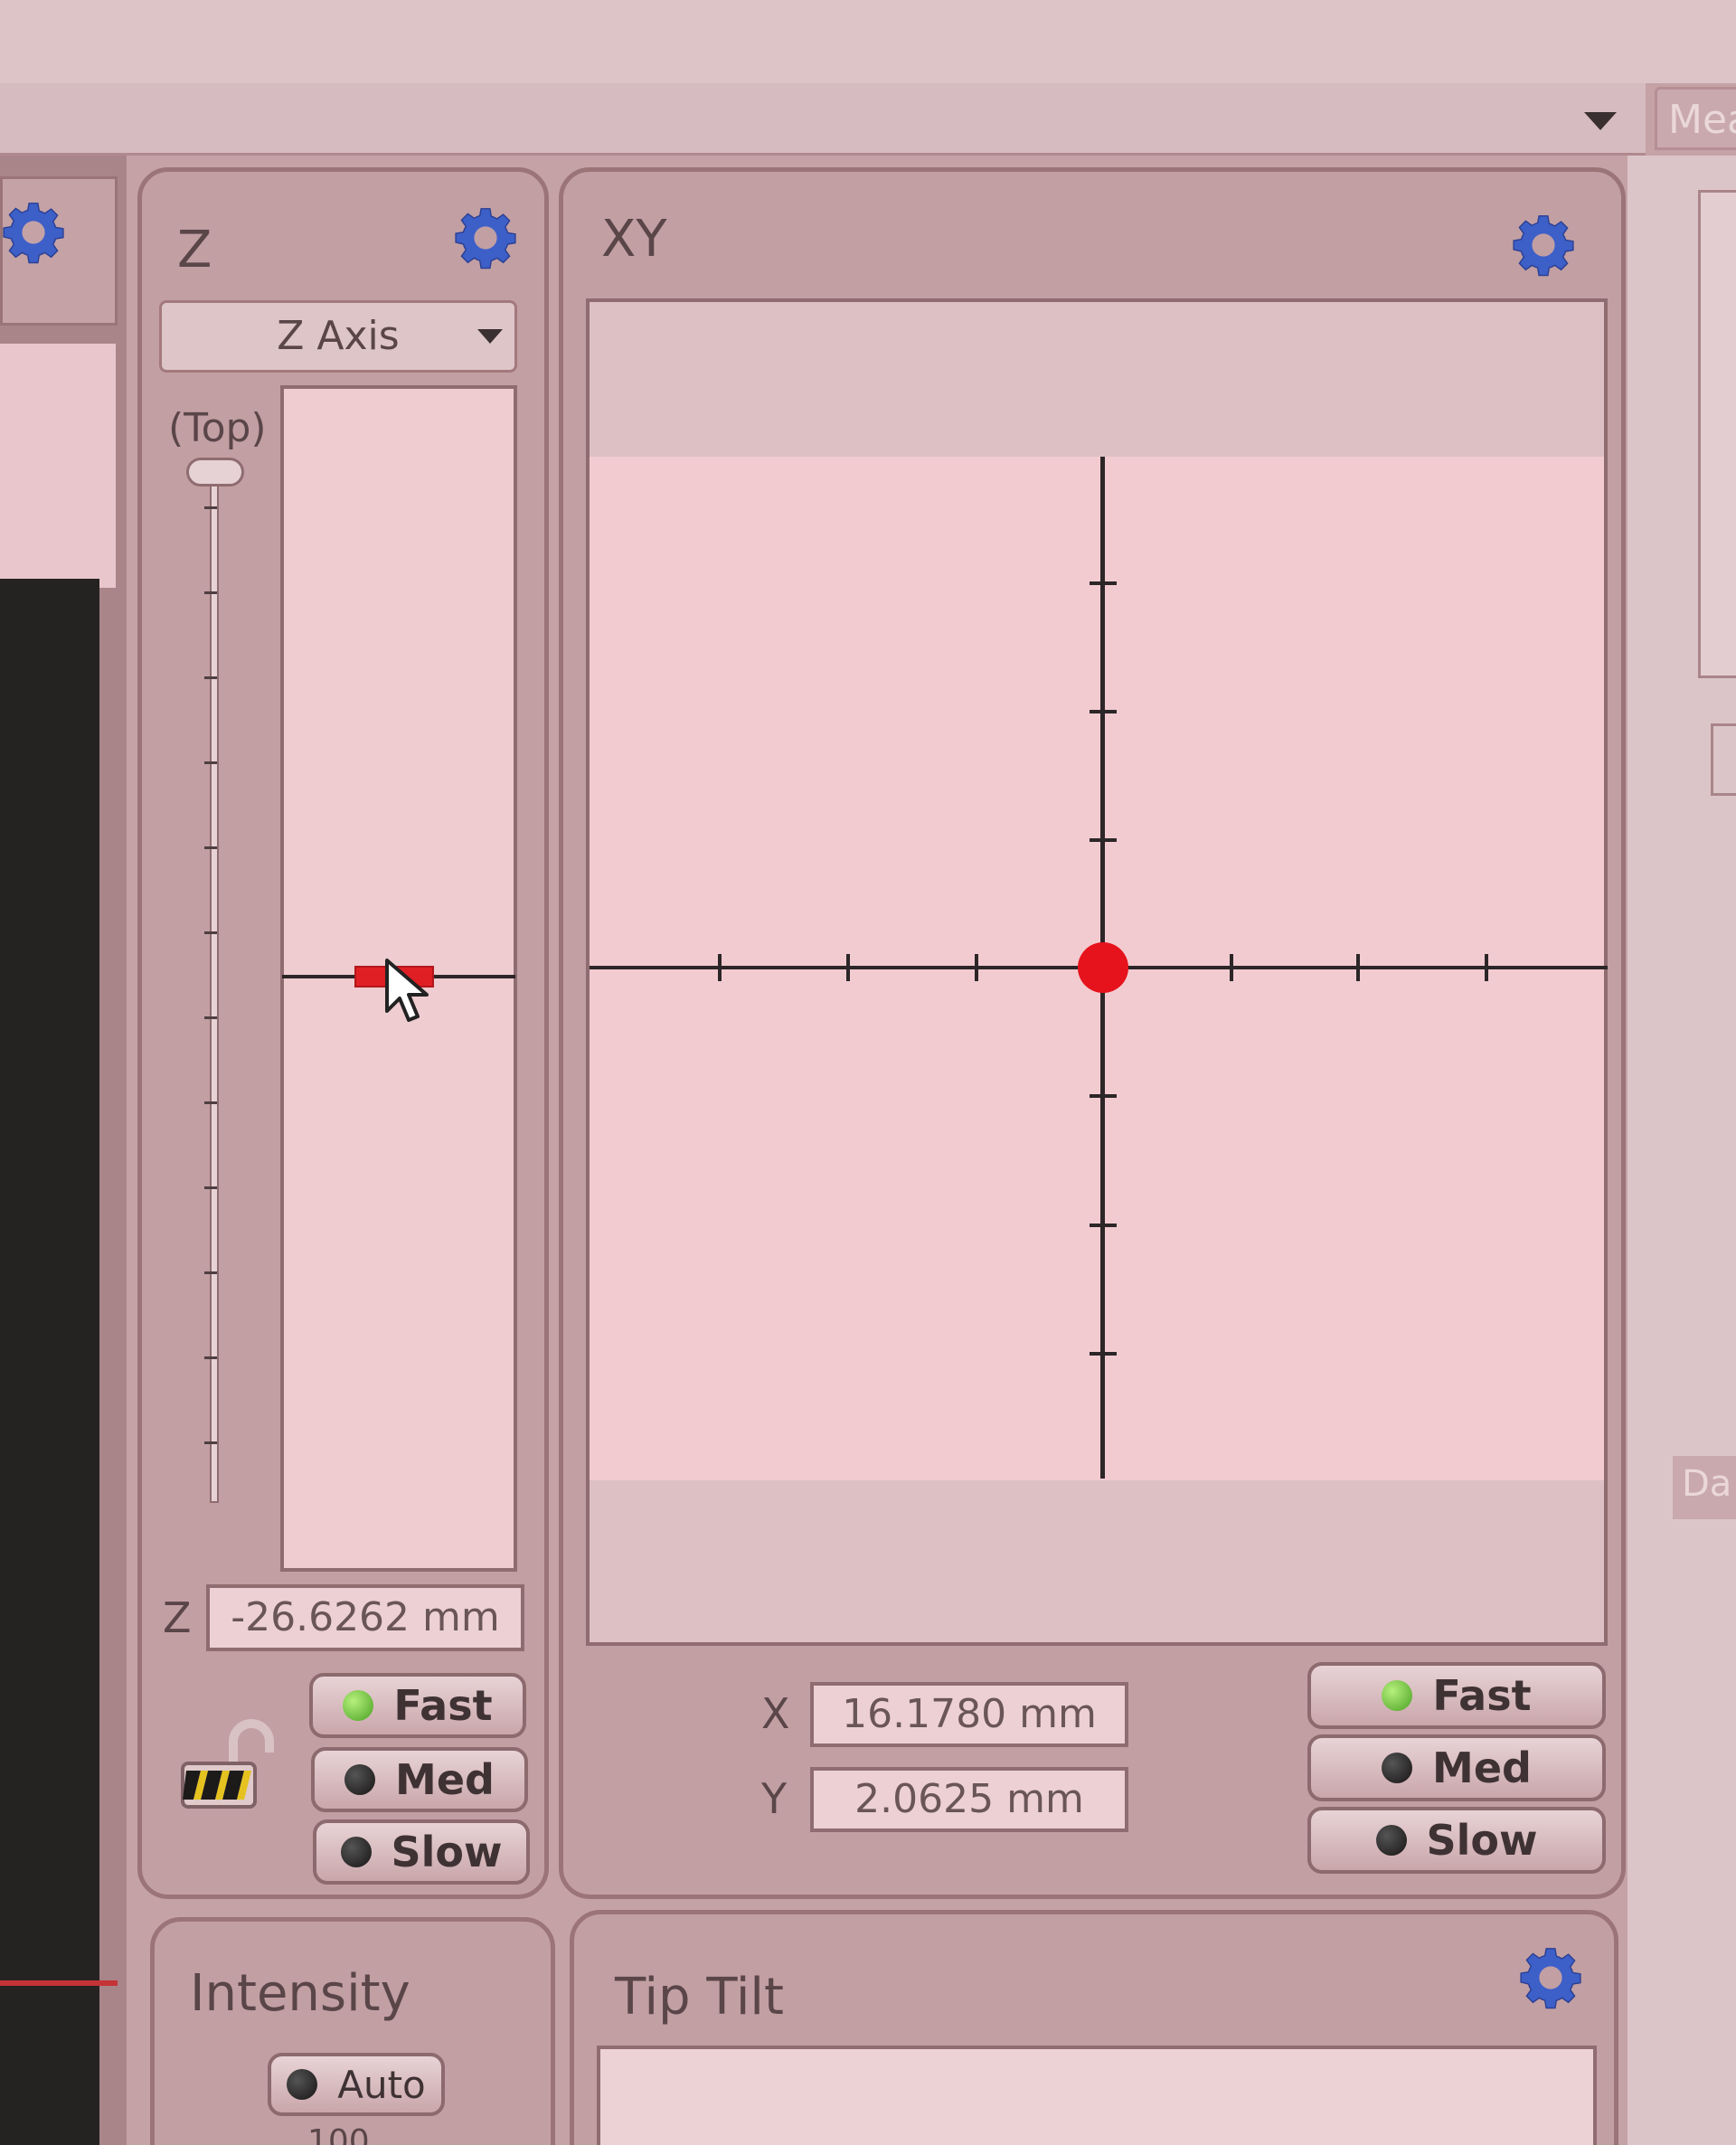 The width and height of the screenshot is (1736, 2145). Describe the element at coordinates (700, 1997) in the screenshot. I see `tip-tilt-panel-title: Tip Tilt` at that location.